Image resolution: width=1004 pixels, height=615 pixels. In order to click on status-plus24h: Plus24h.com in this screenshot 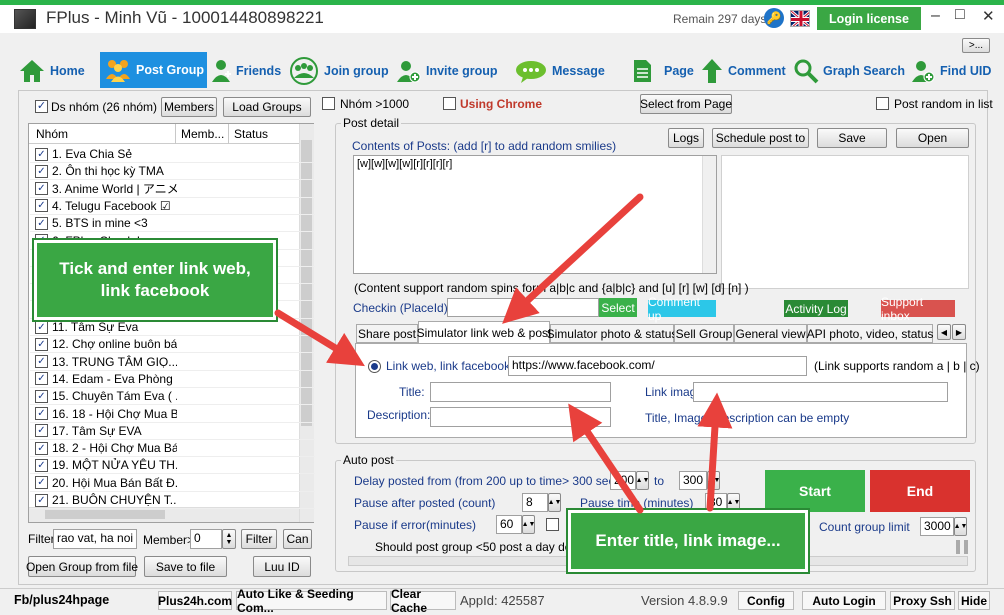, I will do `click(195, 600)`.